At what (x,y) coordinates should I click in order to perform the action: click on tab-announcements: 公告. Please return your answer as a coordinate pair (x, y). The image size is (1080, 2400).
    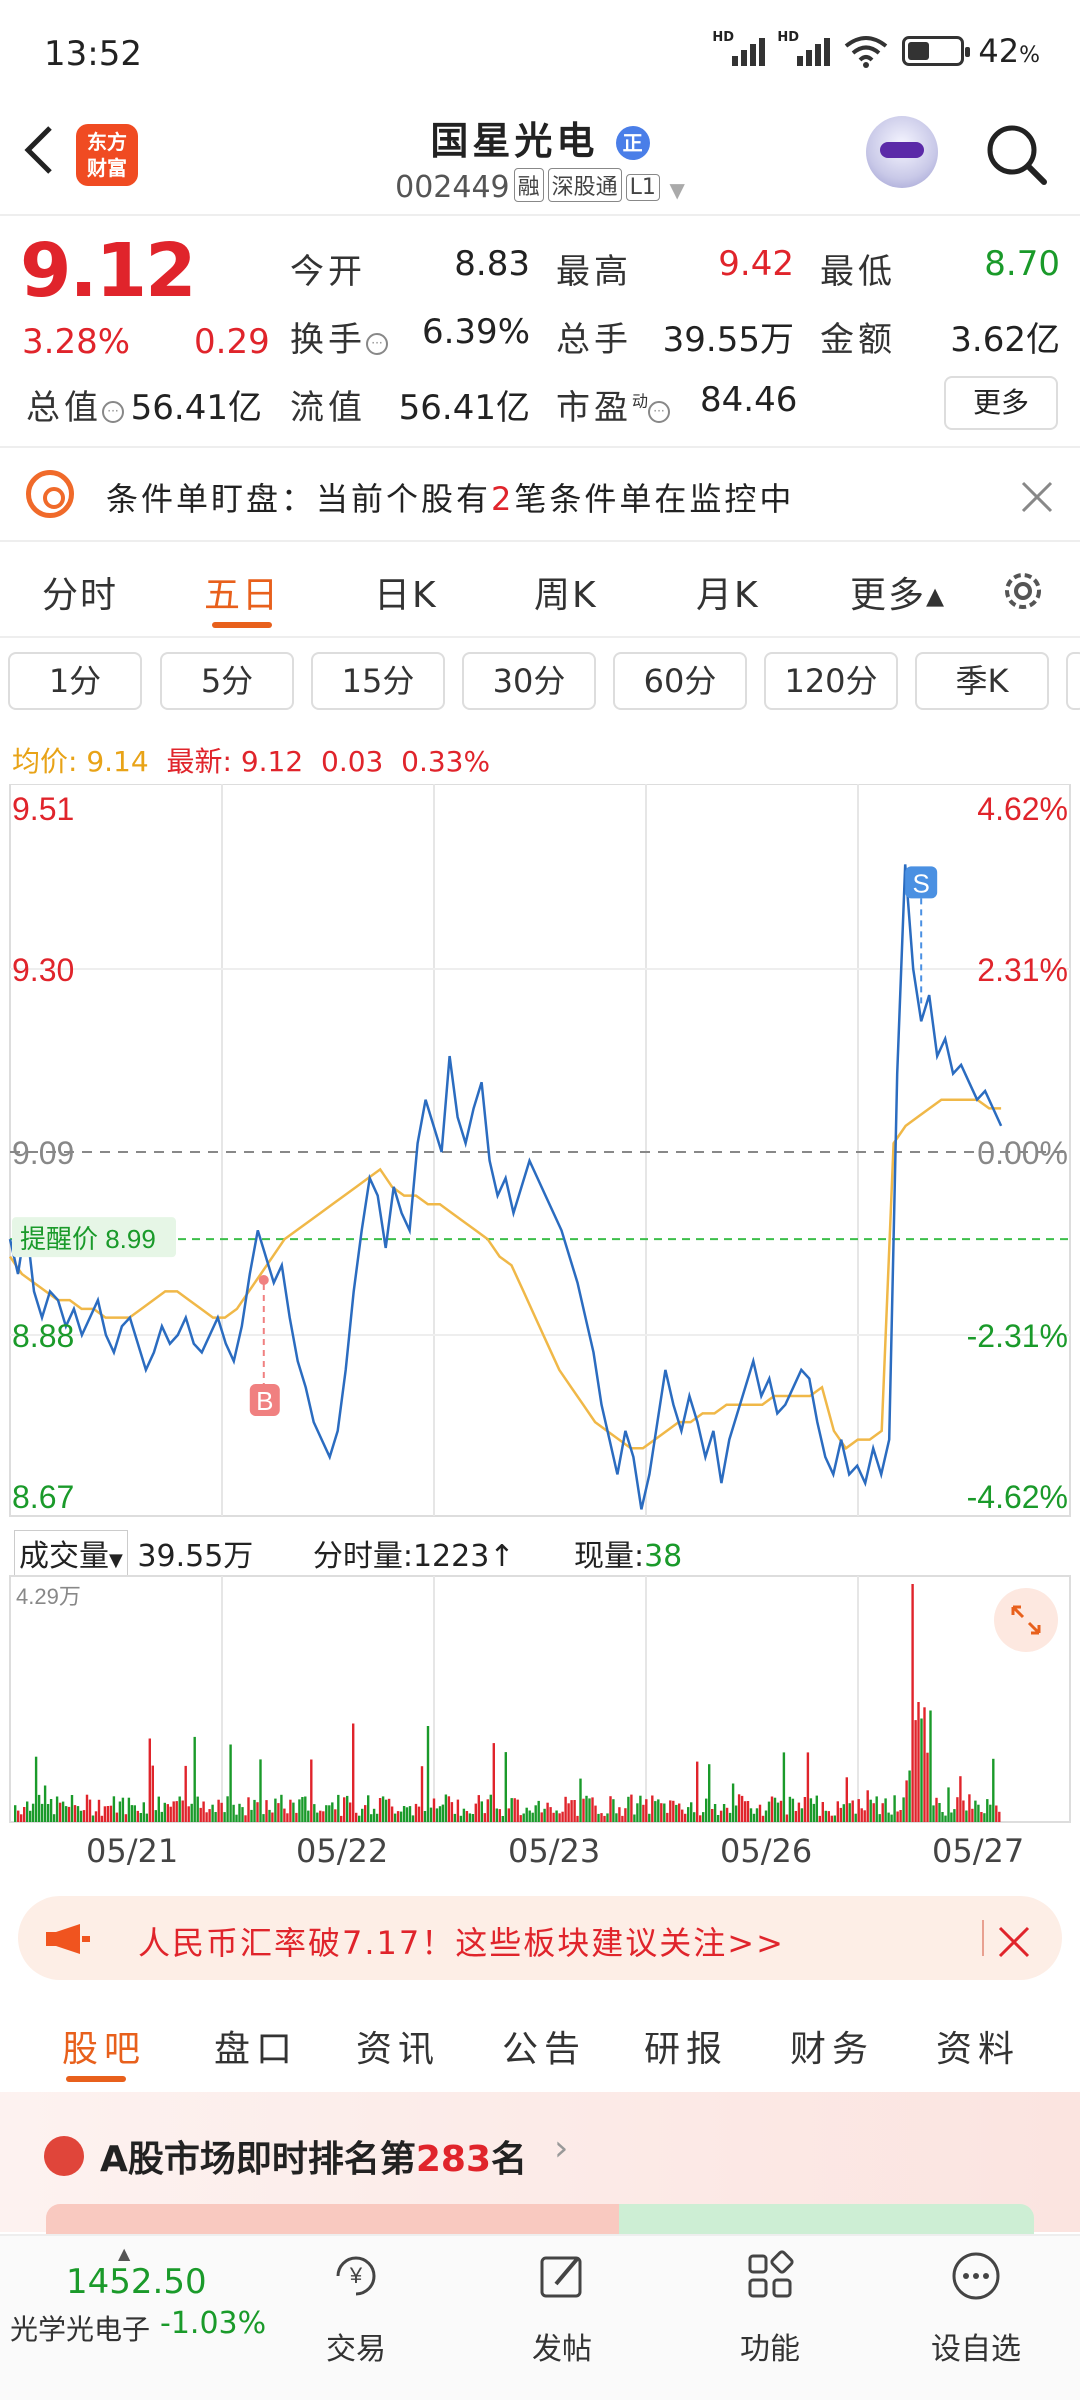
    Looking at the image, I should click on (544, 2046).